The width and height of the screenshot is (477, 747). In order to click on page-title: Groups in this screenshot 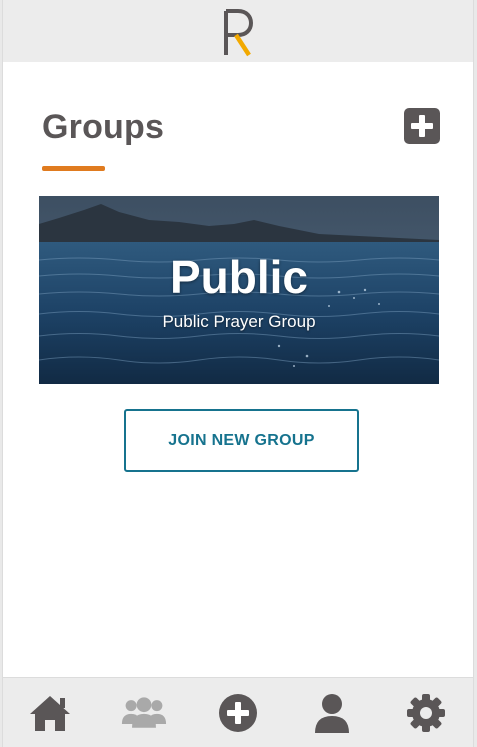, I will do `click(103, 127)`.